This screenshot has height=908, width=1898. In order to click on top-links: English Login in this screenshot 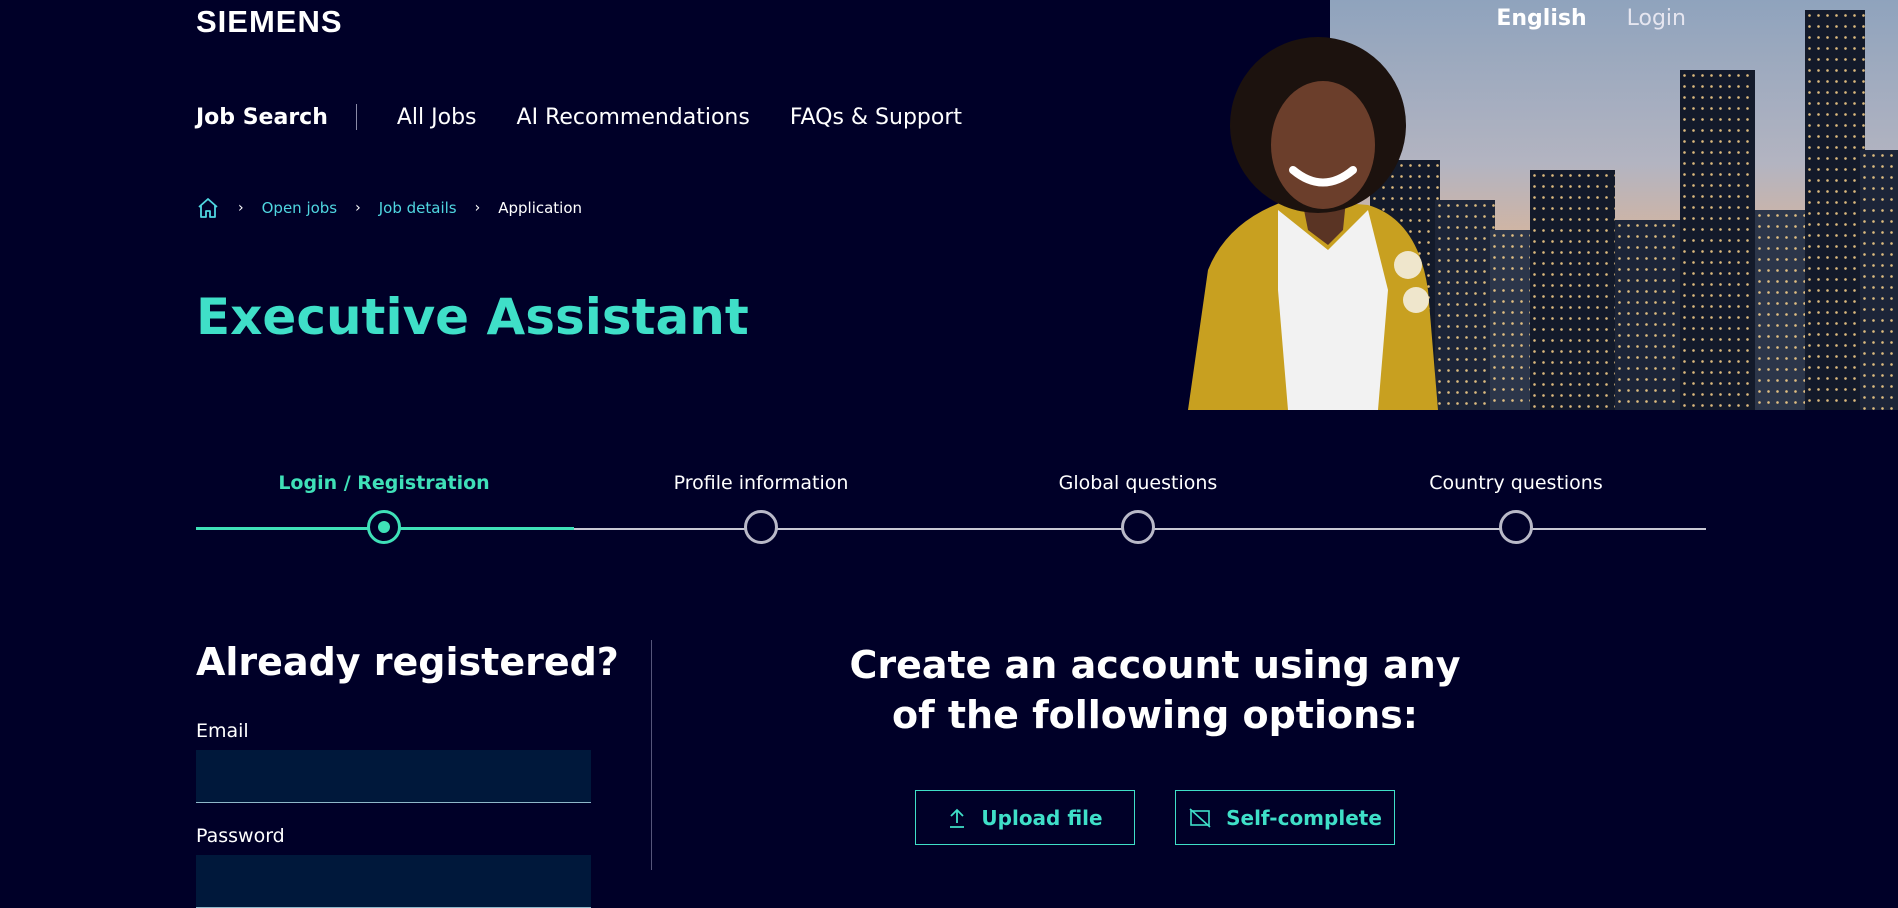, I will do `click(1591, 18)`.